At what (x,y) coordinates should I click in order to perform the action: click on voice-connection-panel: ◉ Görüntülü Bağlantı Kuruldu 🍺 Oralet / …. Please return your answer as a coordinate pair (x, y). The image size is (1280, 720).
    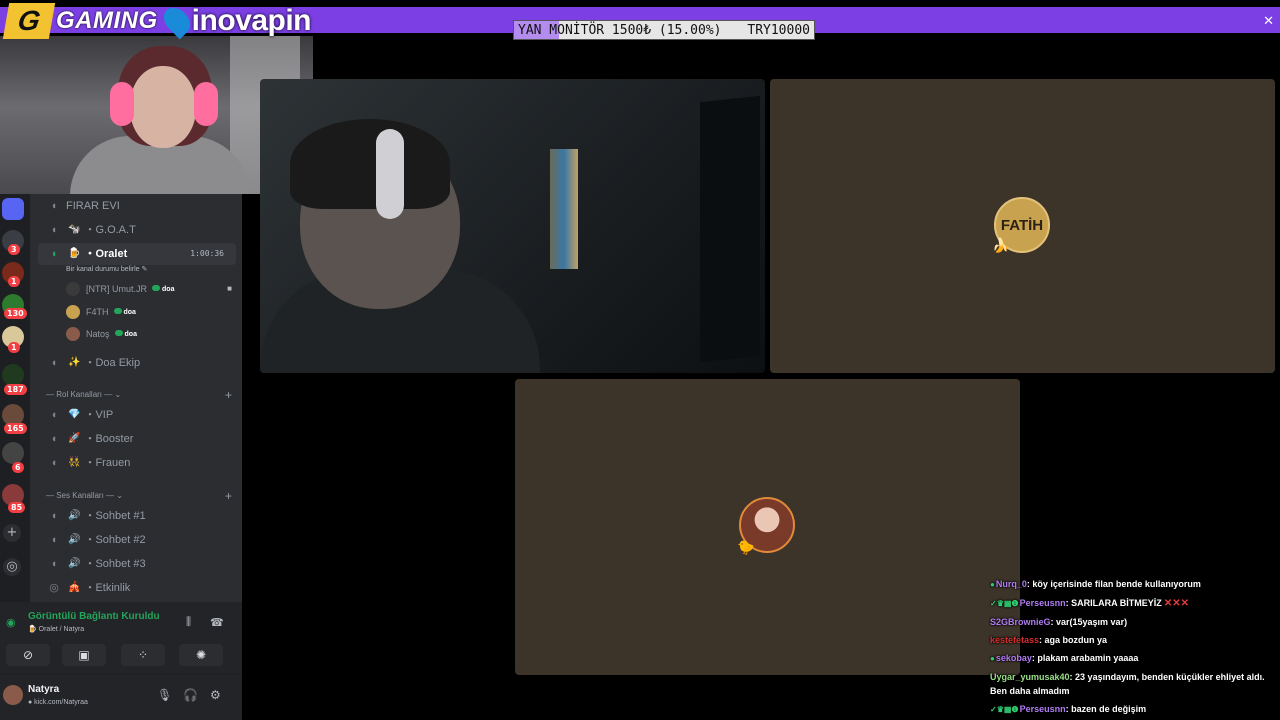
    Looking at the image, I should click on (121, 638).